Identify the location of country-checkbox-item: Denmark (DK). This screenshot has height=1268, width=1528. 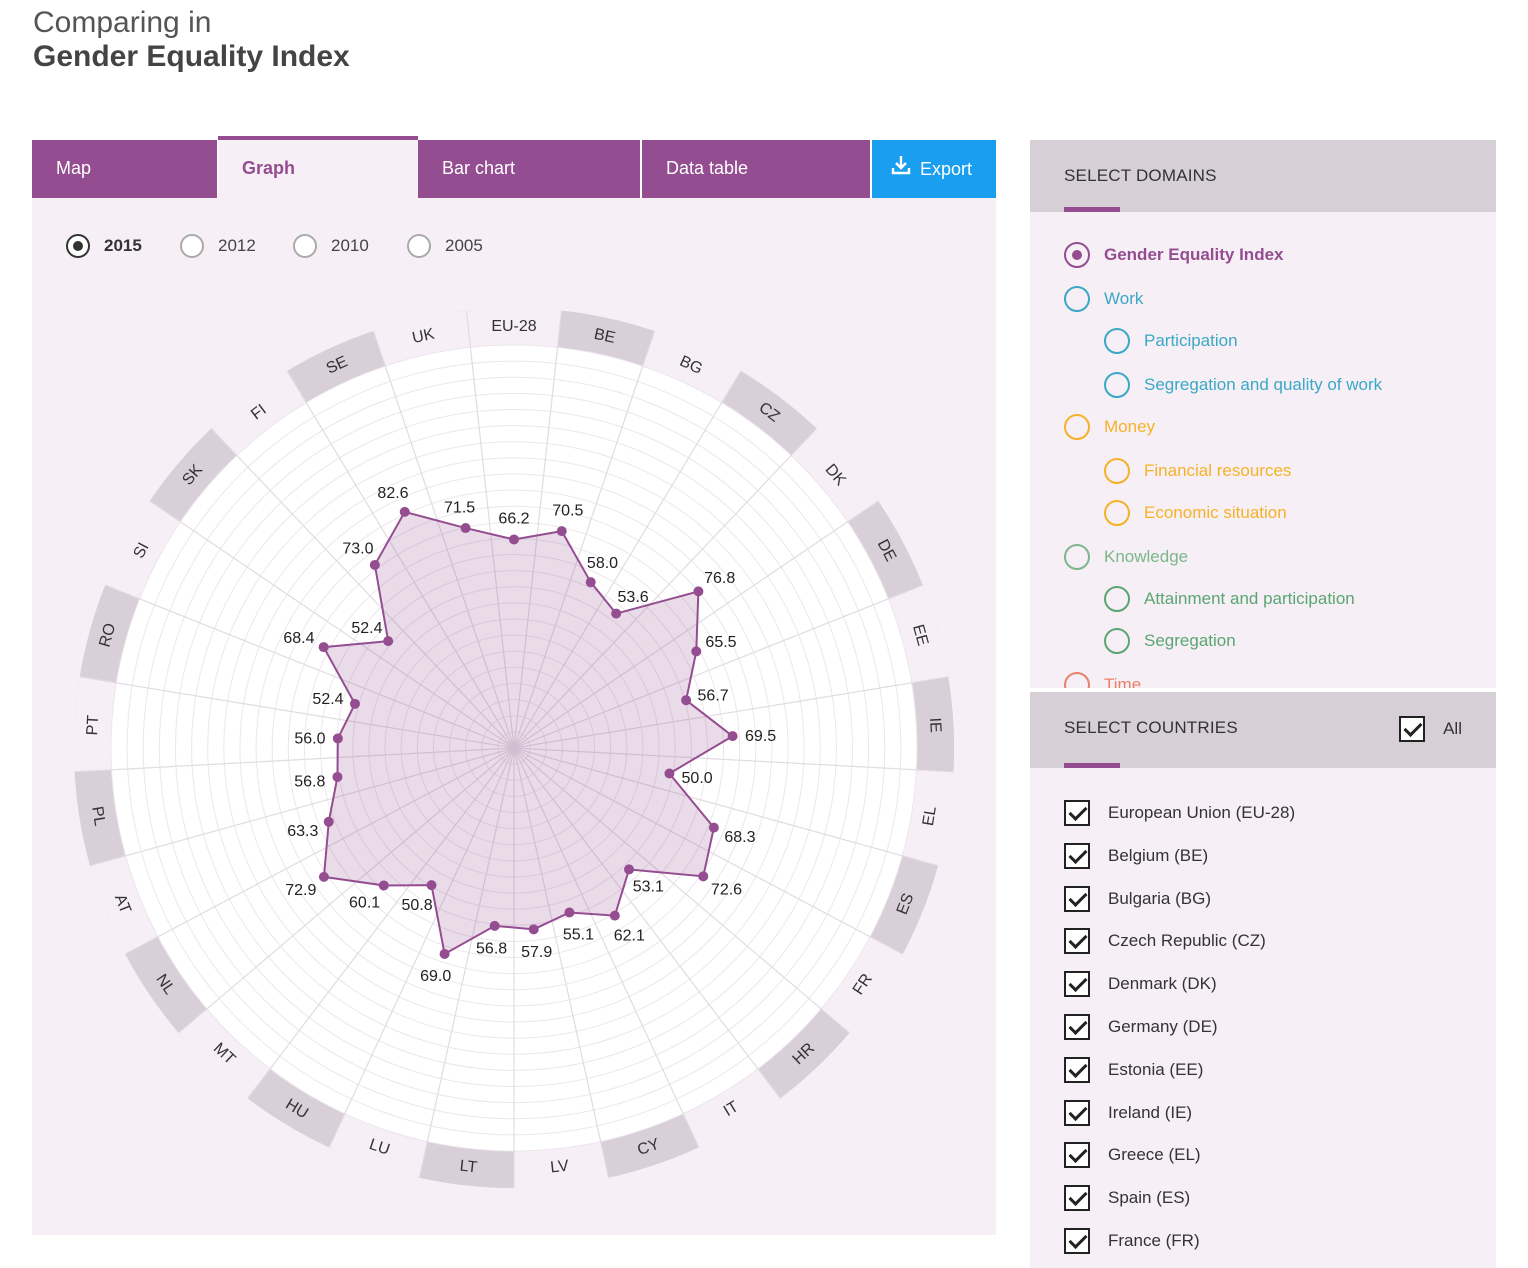
(1140, 984).